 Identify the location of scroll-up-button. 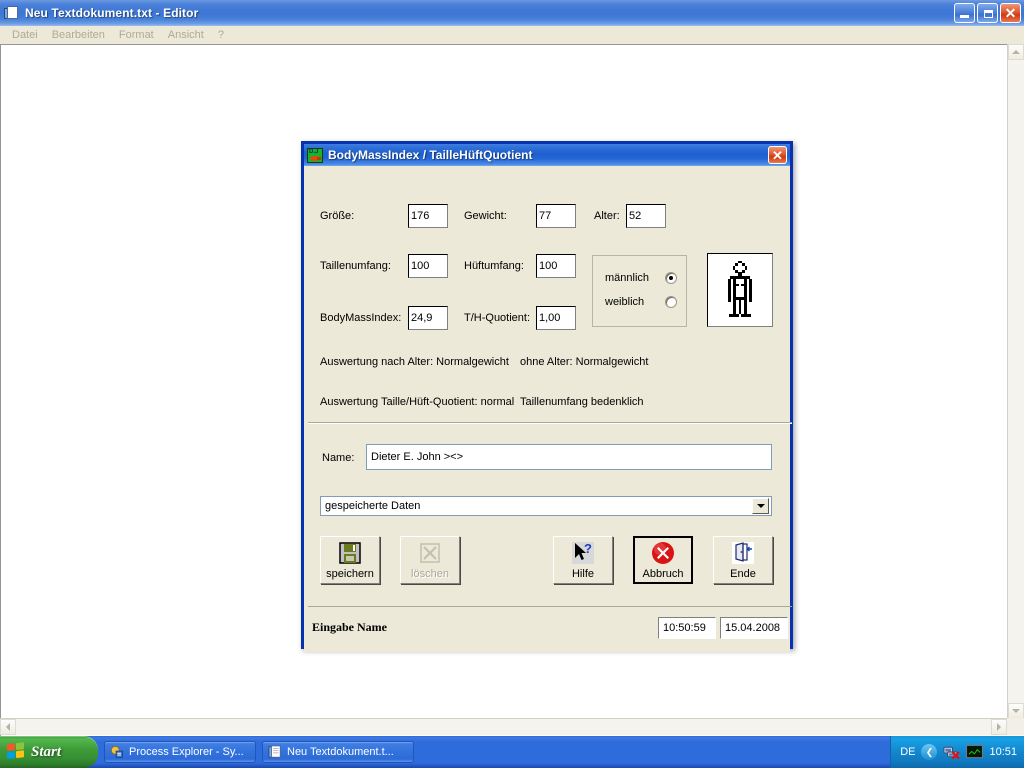
(1016, 52).